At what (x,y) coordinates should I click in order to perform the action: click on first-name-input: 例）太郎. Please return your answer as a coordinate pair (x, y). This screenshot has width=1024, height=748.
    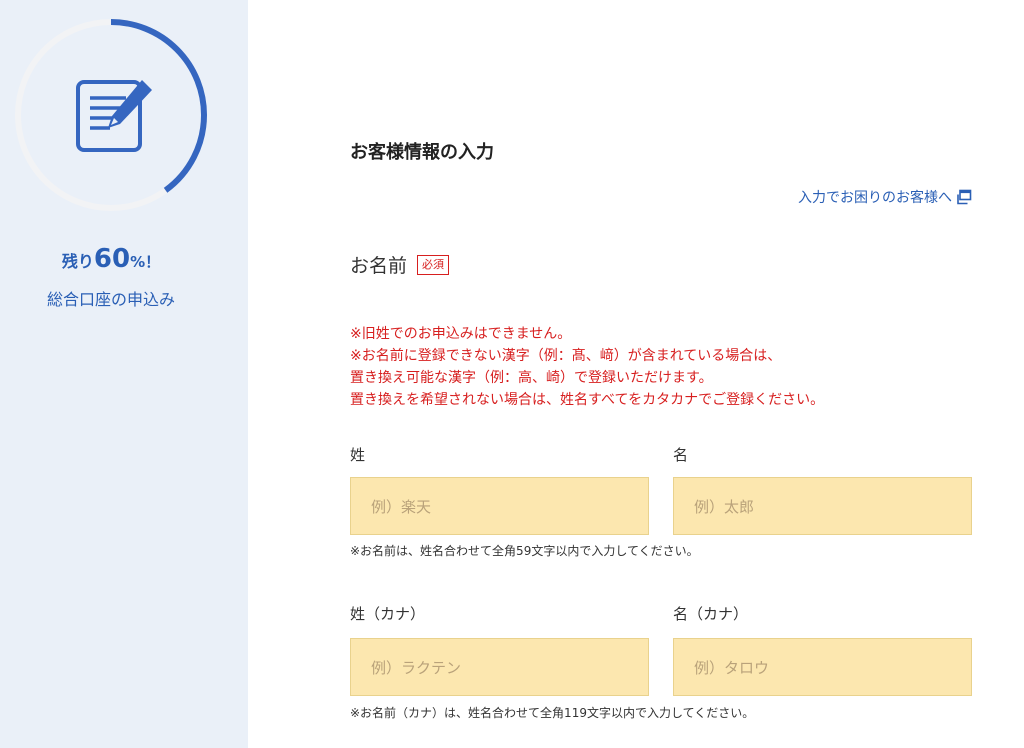
    Looking at the image, I should click on (822, 506).